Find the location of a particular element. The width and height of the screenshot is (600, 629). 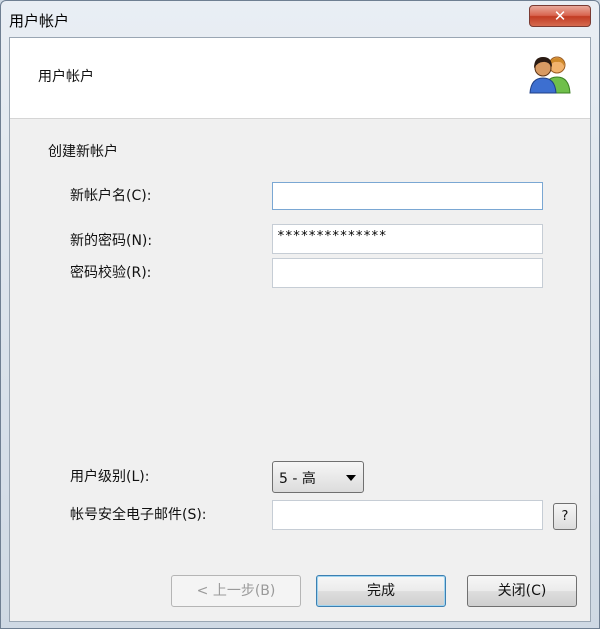

title-bar: 用户帐户 ✕ is located at coordinates (300, 19).